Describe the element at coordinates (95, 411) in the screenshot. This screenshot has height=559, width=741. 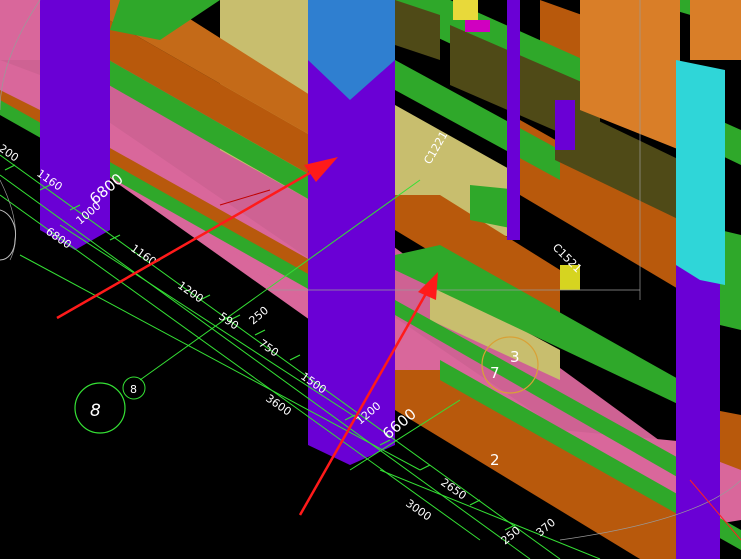
I see `axis-label-8-large: 8` at that location.